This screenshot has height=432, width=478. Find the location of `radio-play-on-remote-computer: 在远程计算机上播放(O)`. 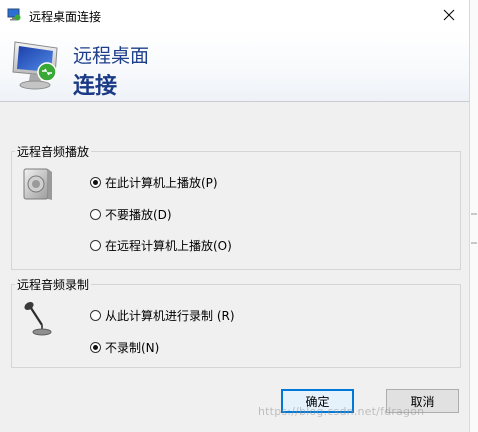

radio-play-on-remote-computer: 在远程计算机上播放(O) is located at coordinates (161, 245).